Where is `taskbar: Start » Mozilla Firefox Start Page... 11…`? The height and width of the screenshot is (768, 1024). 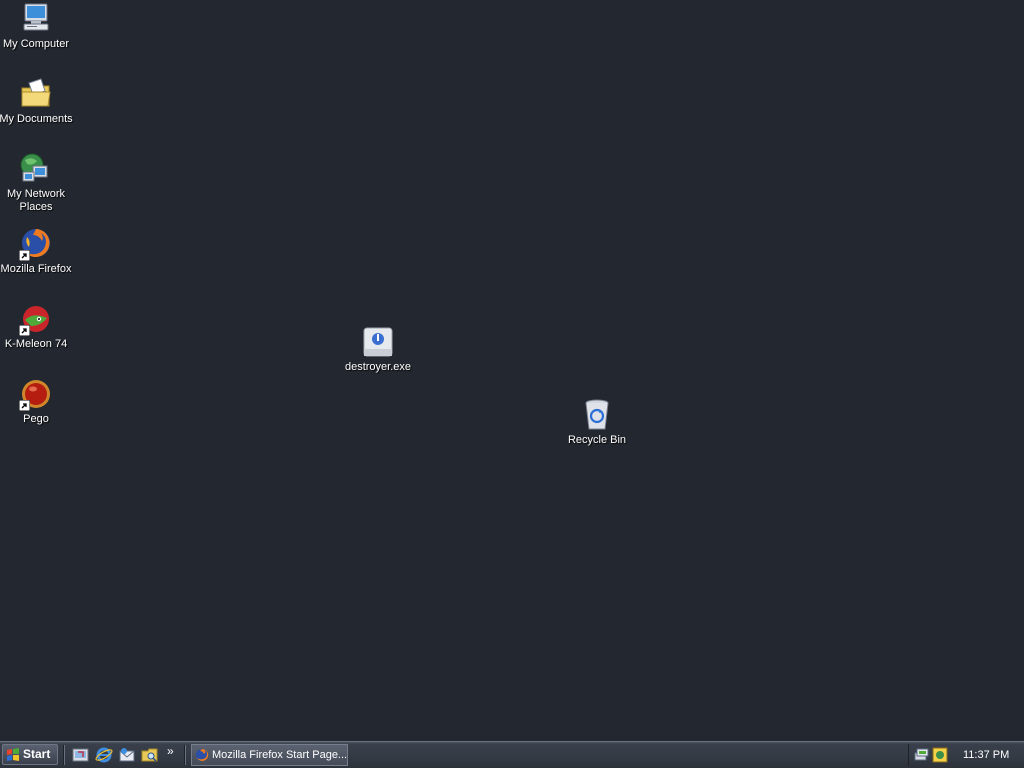 taskbar: Start » Mozilla Firefox Start Page... 11… is located at coordinates (512, 754).